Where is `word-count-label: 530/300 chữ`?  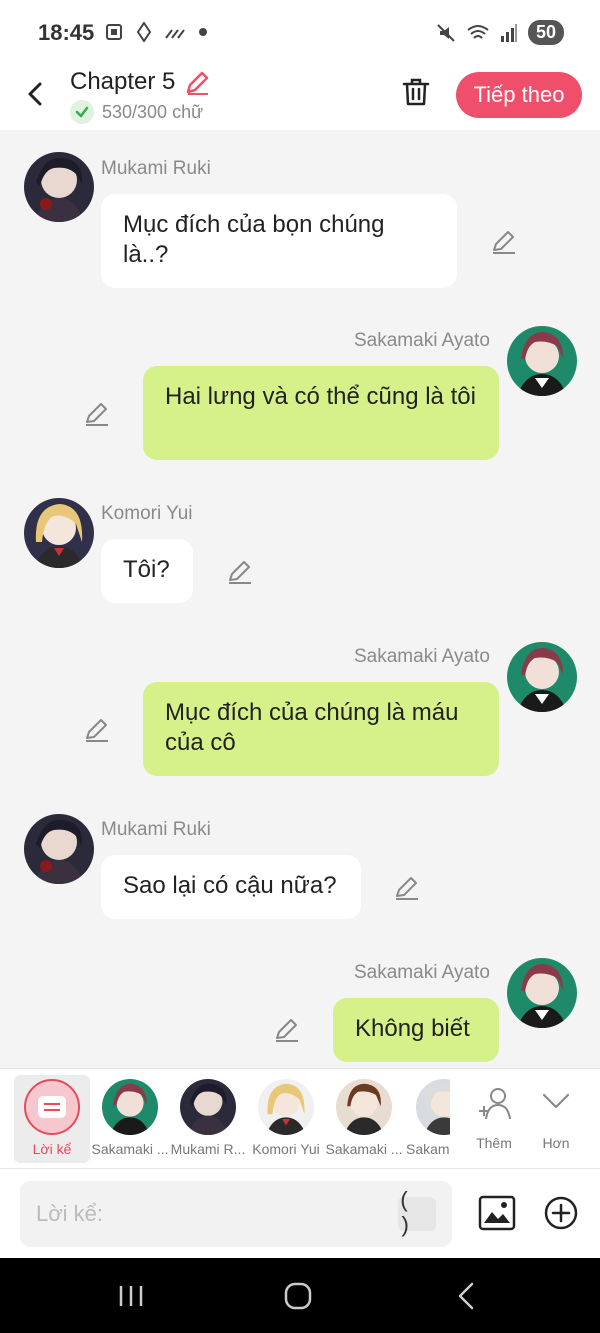 word-count-label: 530/300 chữ is located at coordinates (153, 111).